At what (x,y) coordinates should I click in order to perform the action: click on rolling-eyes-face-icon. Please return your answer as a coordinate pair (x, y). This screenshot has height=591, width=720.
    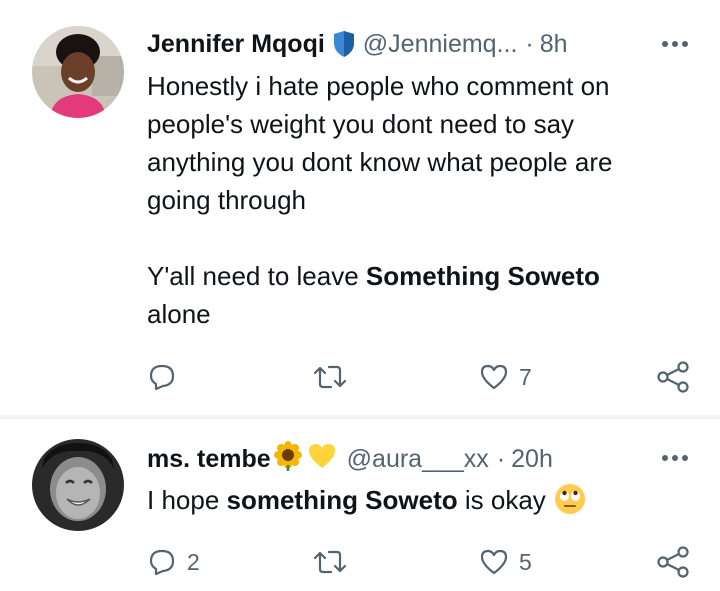
    Looking at the image, I should click on (570, 504).